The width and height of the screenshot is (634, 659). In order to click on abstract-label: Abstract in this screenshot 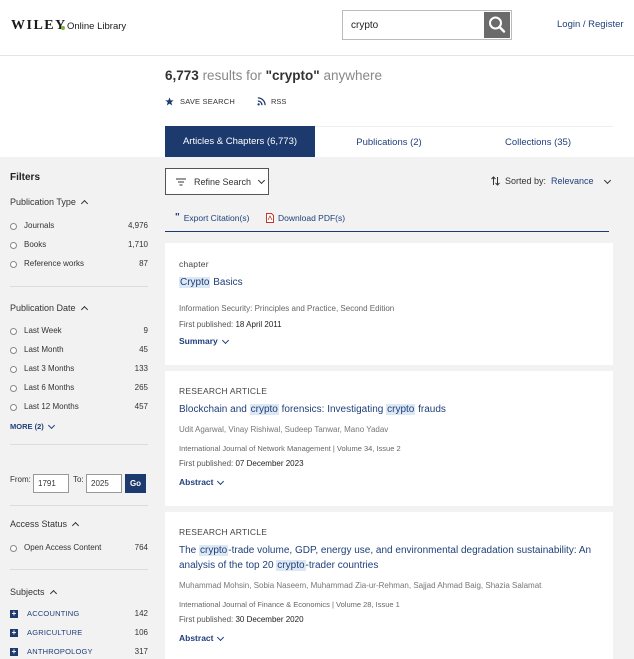, I will do `click(196, 482)`.